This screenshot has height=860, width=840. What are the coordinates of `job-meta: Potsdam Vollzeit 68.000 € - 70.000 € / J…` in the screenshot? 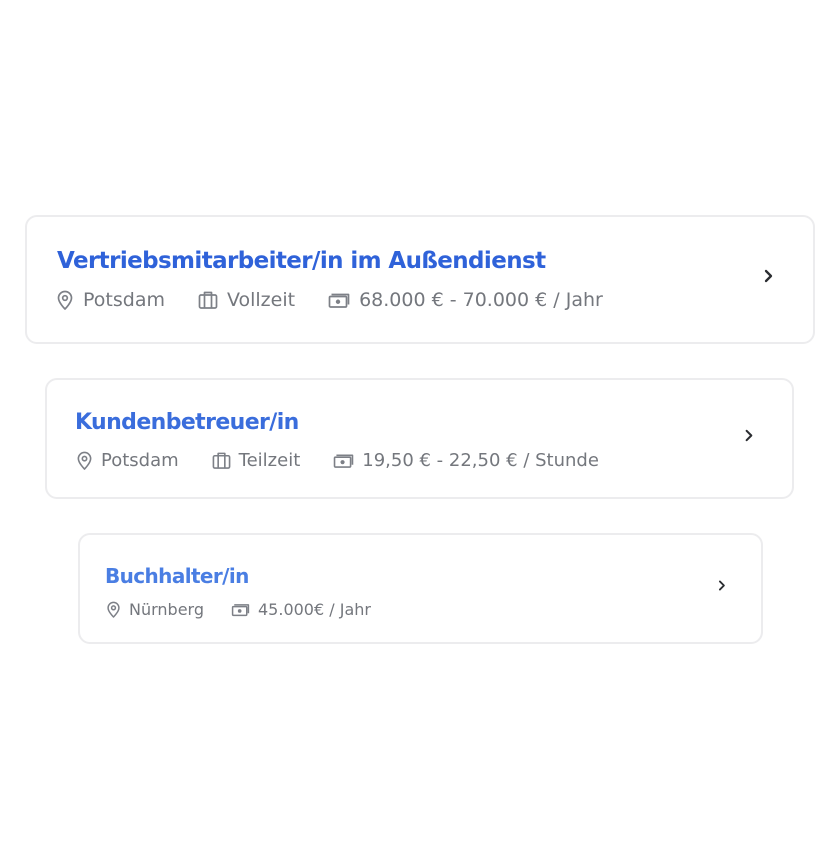 It's located at (329, 300).